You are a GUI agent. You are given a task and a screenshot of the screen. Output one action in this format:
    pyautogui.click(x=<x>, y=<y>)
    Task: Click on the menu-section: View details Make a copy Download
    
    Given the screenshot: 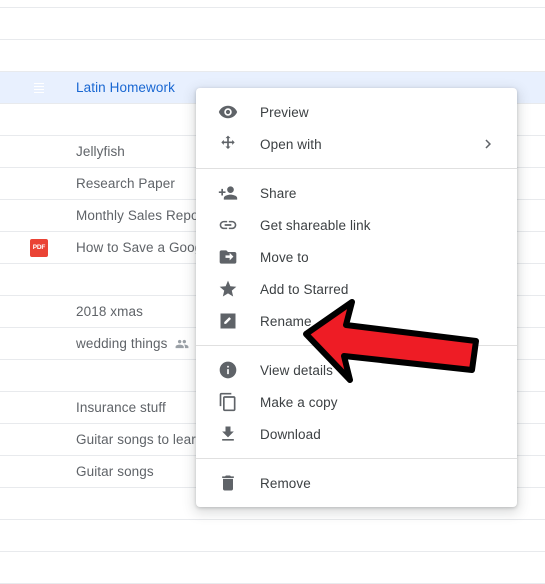 What is the action you would take?
    pyautogui.click(x=356, y=397)
    